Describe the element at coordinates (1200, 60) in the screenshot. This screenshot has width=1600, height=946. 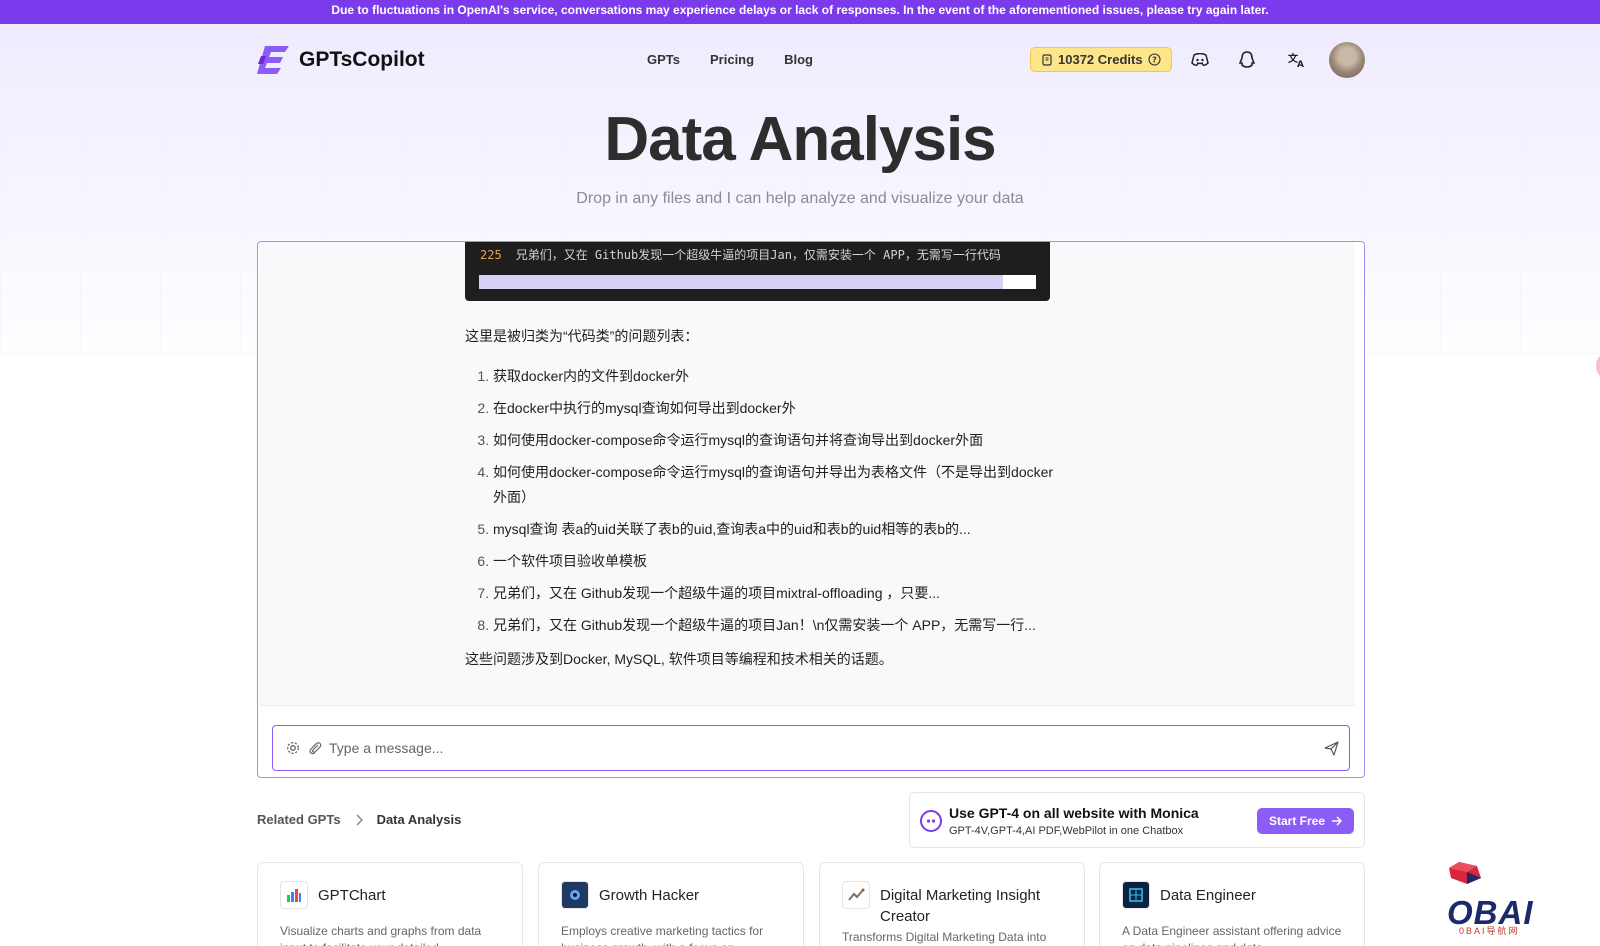
I see `discord-icon` at that location.